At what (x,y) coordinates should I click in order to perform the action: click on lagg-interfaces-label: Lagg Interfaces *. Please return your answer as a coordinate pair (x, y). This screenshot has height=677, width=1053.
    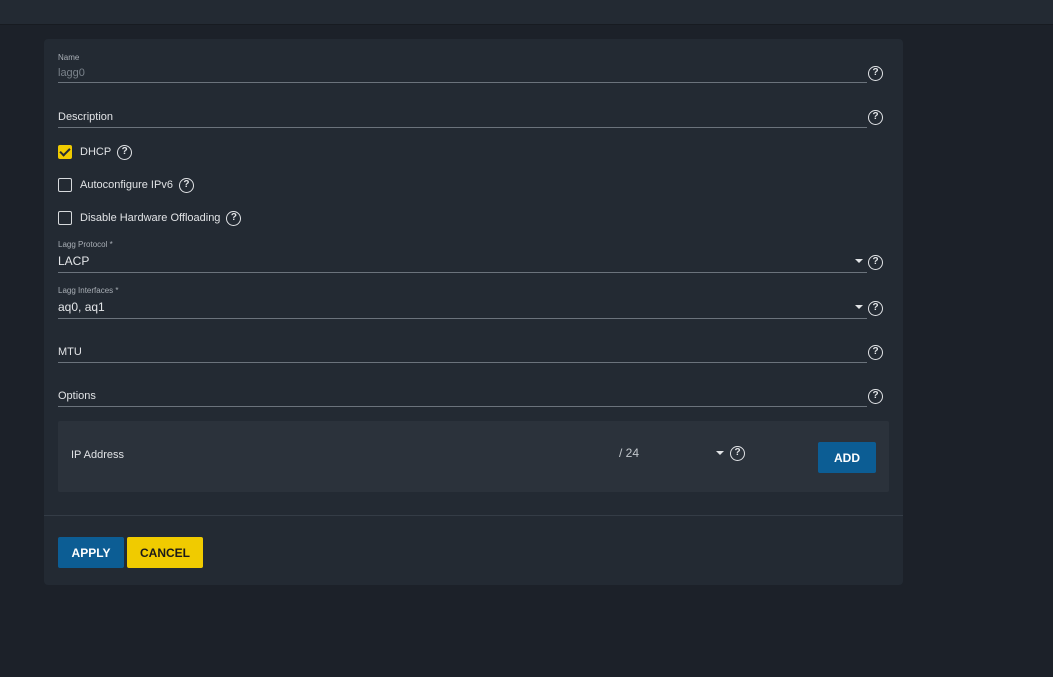
    Looking at the image, I should click on (88, 290).